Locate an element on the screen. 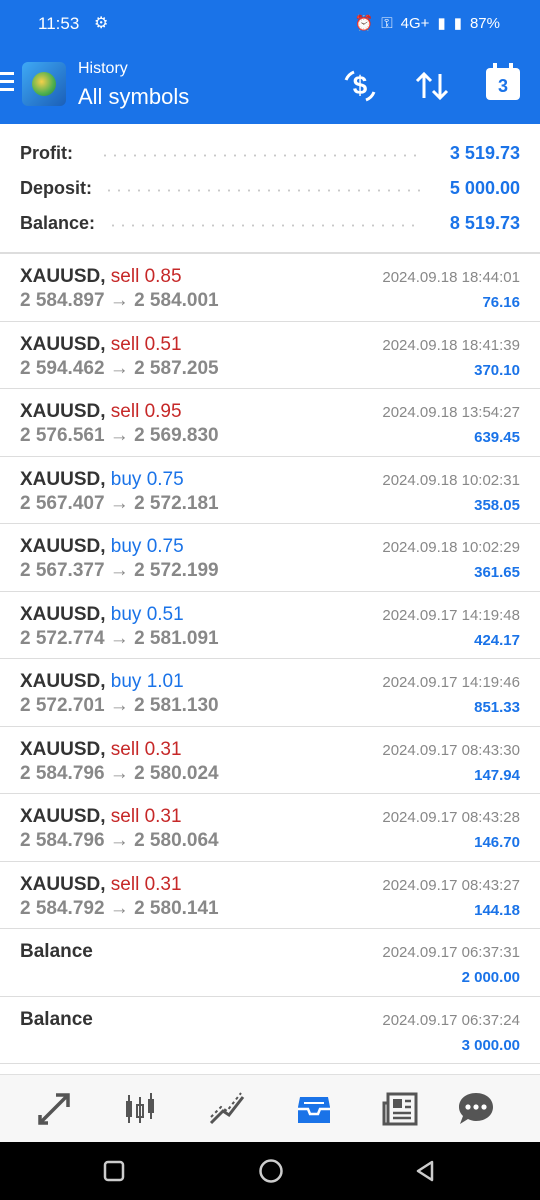 This screenshot has width=540, height=1200. summary-label: Deposit: is located at coordinates (56, 188).